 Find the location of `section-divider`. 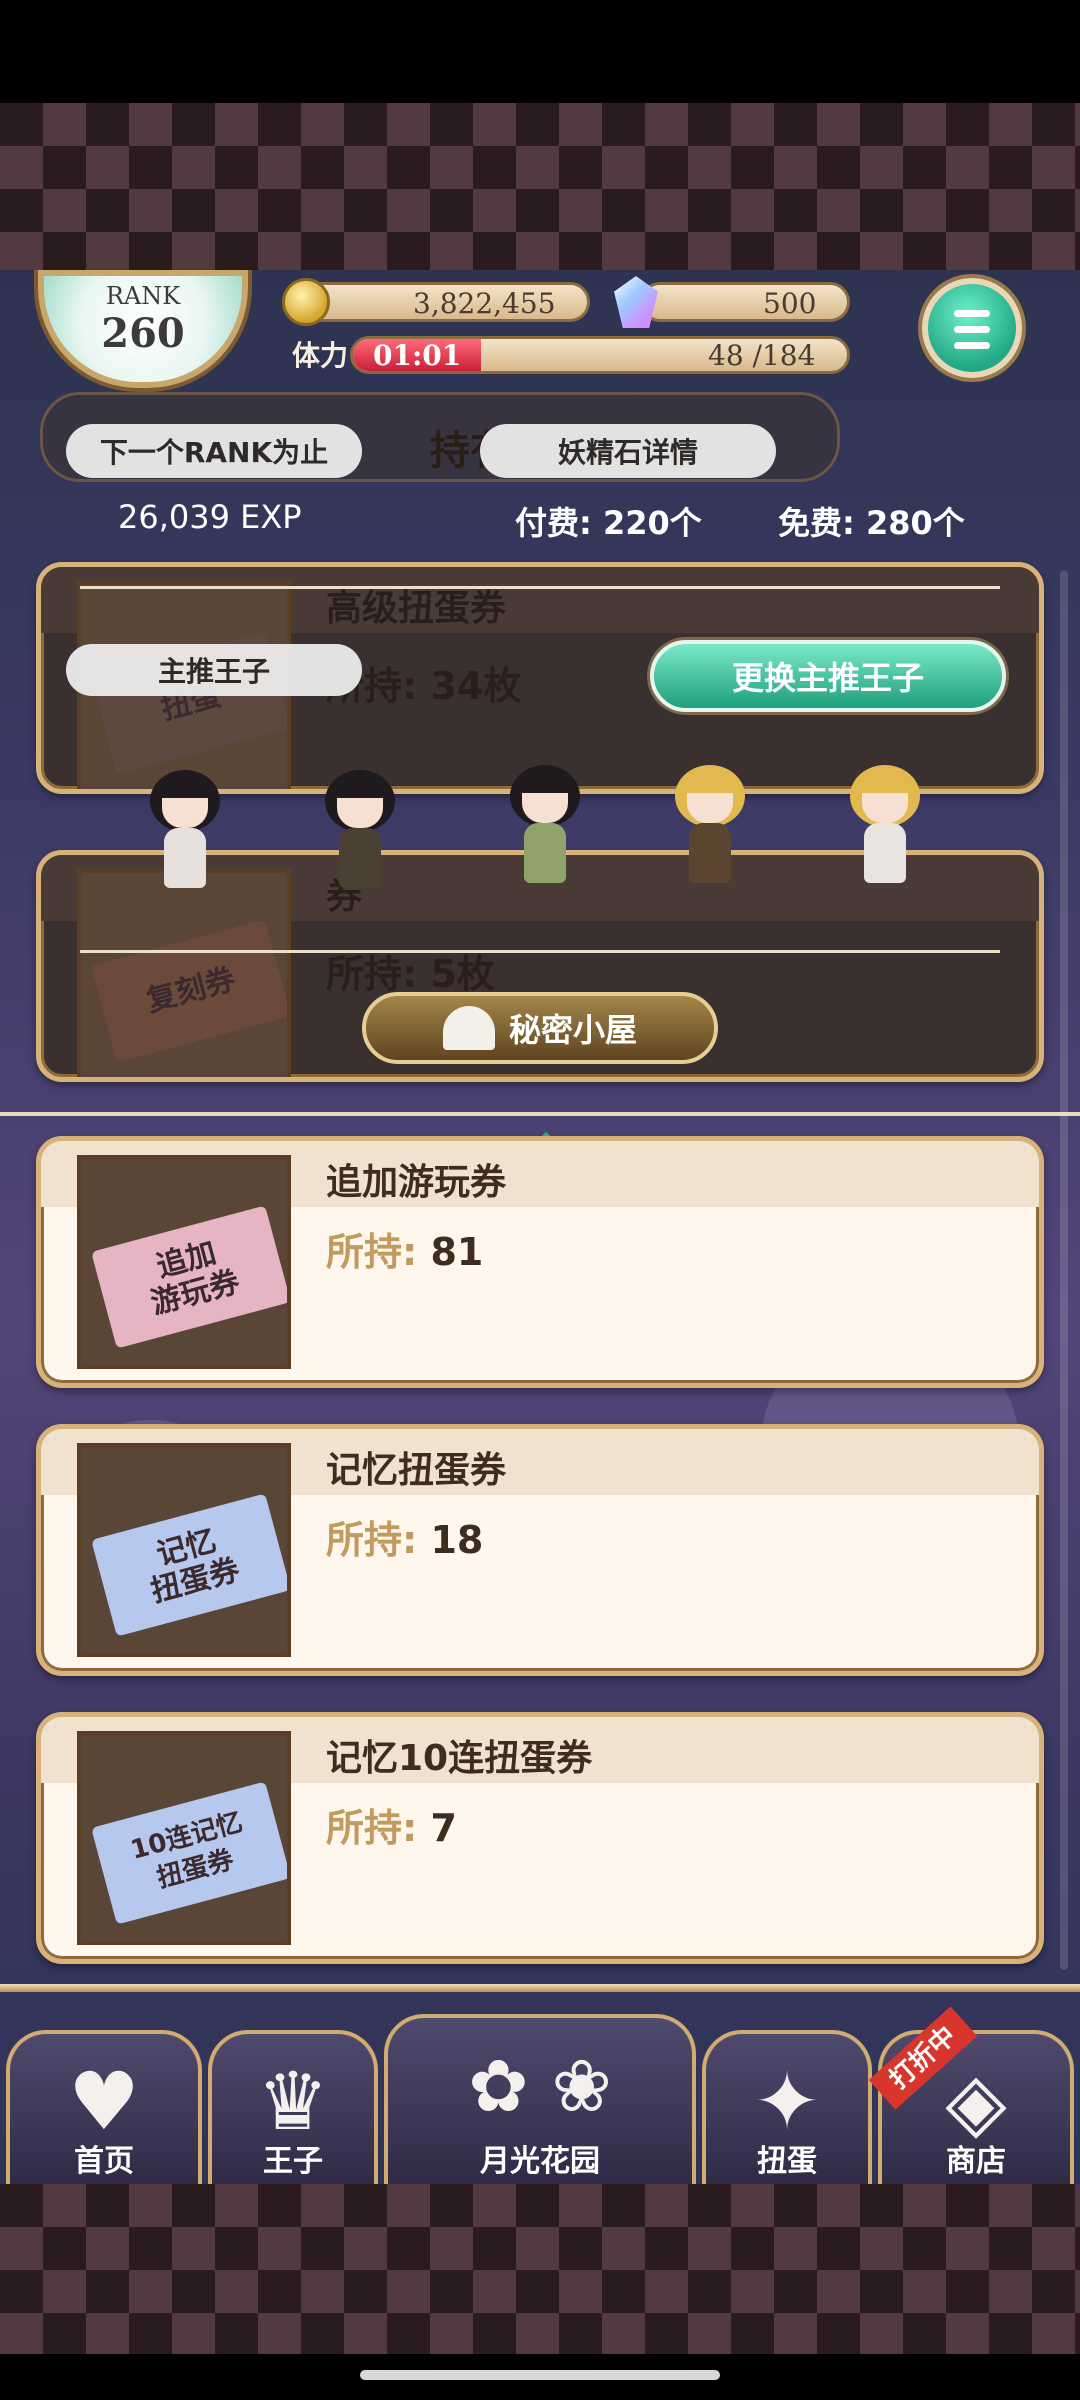

section-divider is located at coordinates (540, 1114).